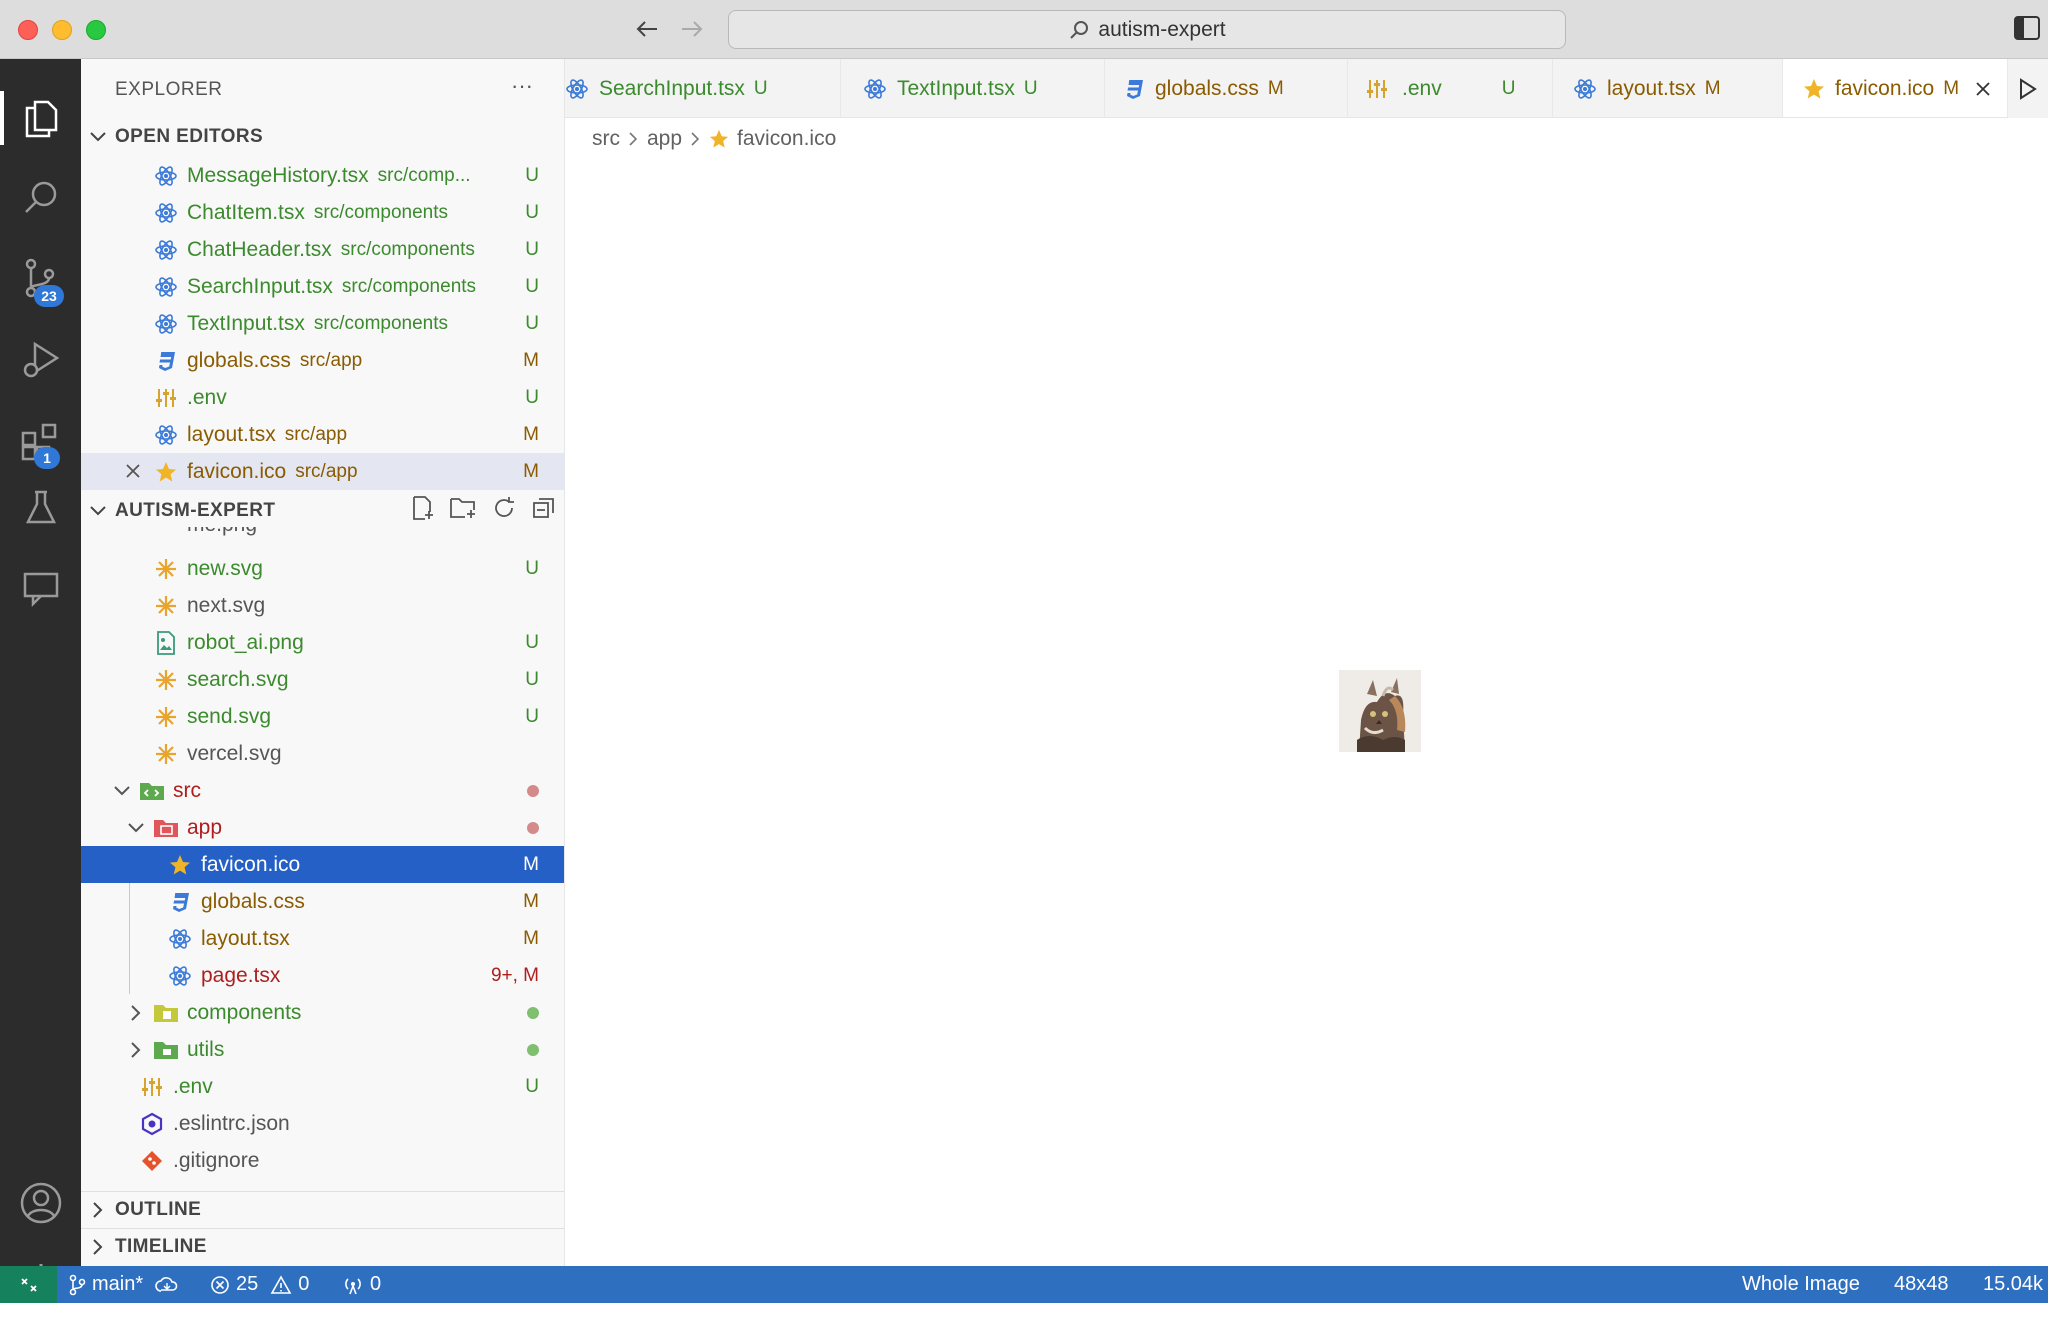 This screenshot has width=2048, height=1322. I want to click on error-count: 25, so click(247, 1284).